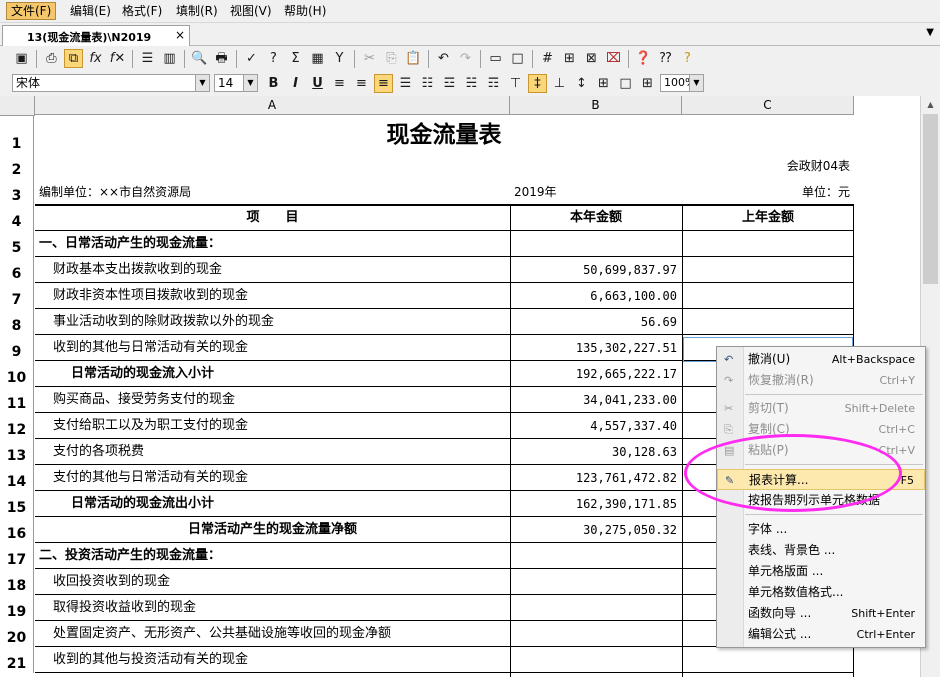 Image resolution: width=940 pixels, height=677 pixels. I want to click on function-icon: fx, so click(95, 58).